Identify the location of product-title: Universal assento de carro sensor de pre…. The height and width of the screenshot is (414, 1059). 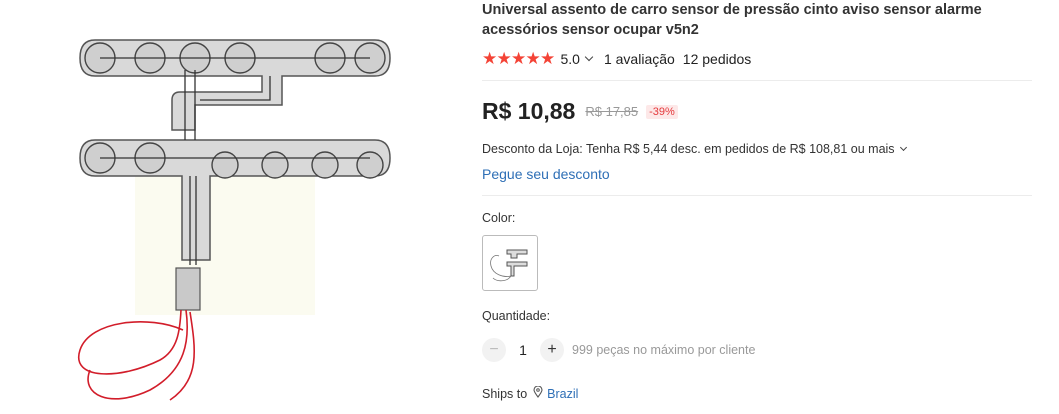
(732, 20).